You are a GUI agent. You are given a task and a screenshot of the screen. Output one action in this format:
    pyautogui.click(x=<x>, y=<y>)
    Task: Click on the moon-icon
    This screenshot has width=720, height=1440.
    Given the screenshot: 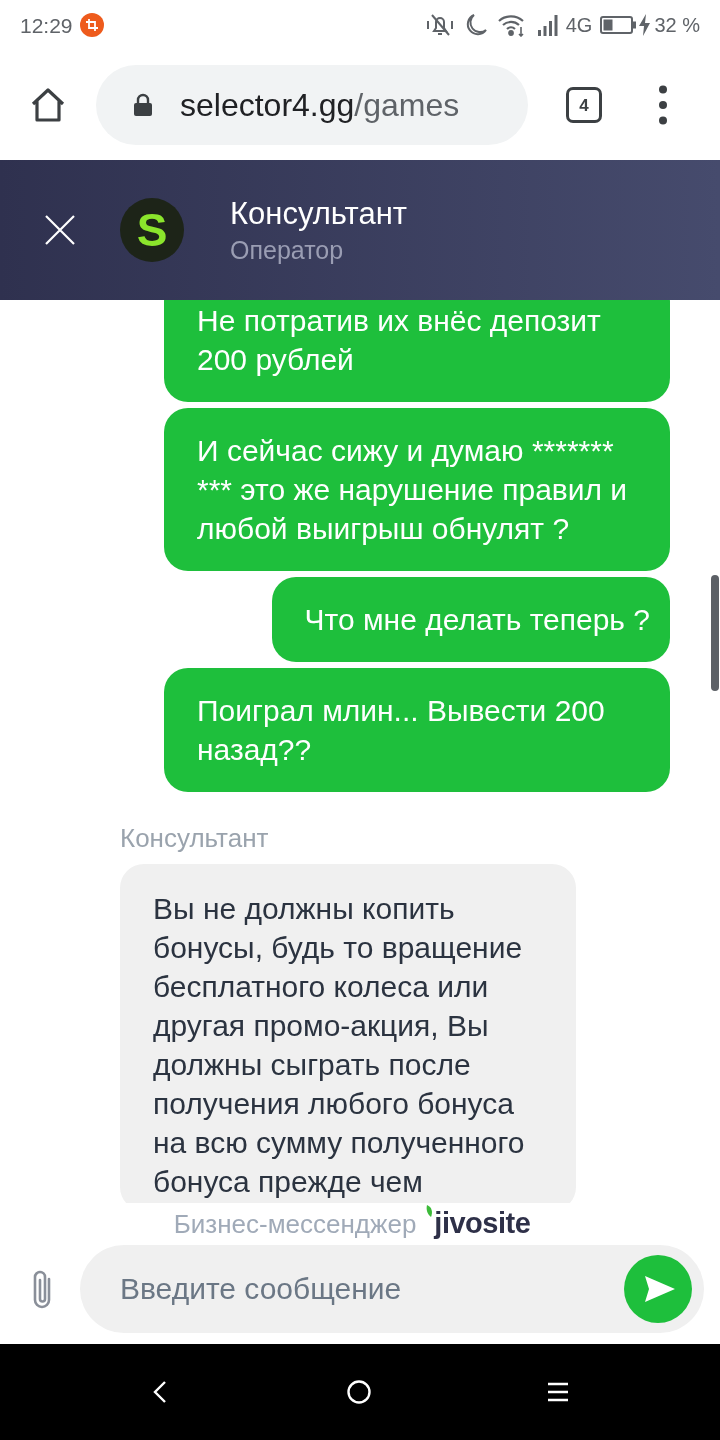 What is the action you would take?
    pyautogui.click(x=475, y=25)
    